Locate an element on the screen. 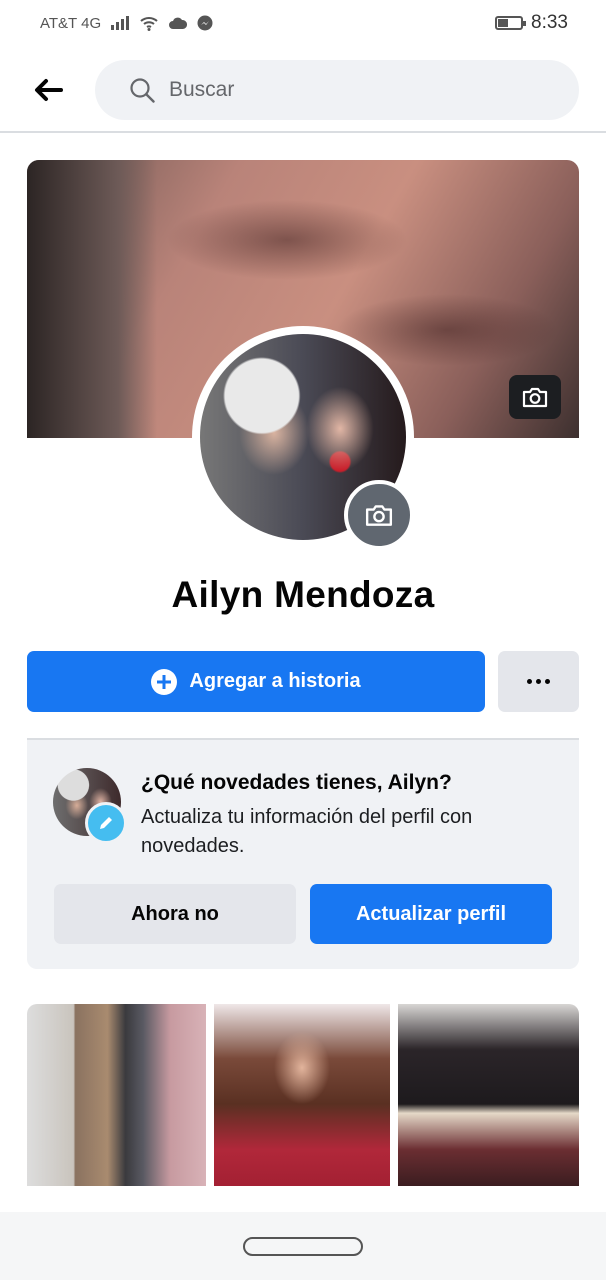 This screenshot has width=606, height=1280. battery-icon is located at coordinates (511, 23).